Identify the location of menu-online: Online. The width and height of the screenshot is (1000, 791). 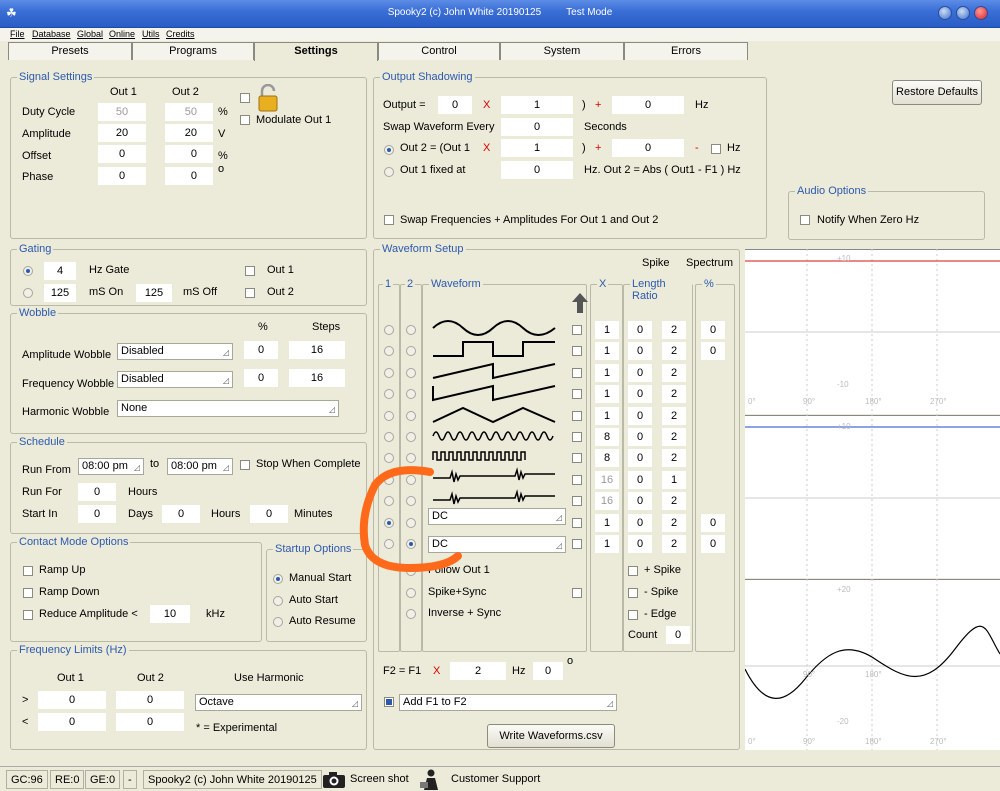
(122, 34).